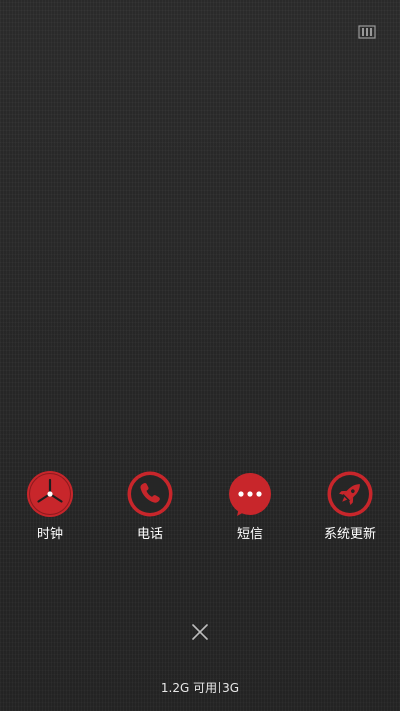 This screenshot has width=400, height=711. Describe the element at coordinates (231, 688) in the screenshot. I see `network-type: 3G` at that location.